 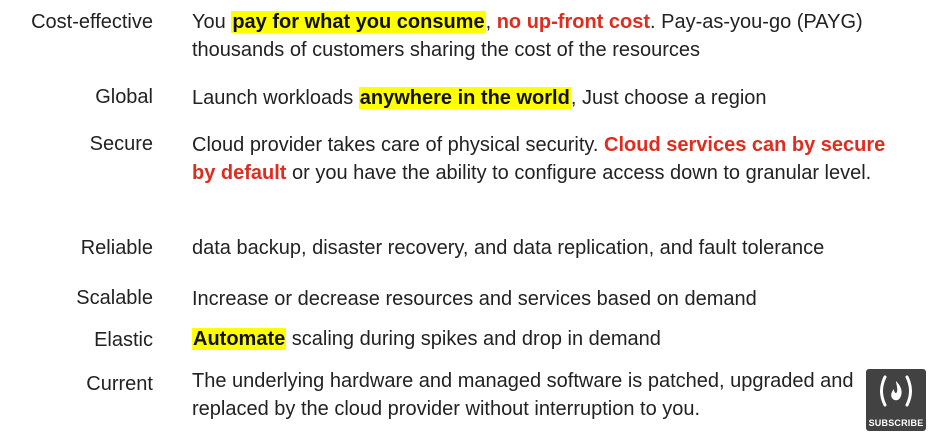 What do you see at coordinates (123, 340) in the screenshot?
I see `term-elastic: Elastic` at bounding box center [123, 340].